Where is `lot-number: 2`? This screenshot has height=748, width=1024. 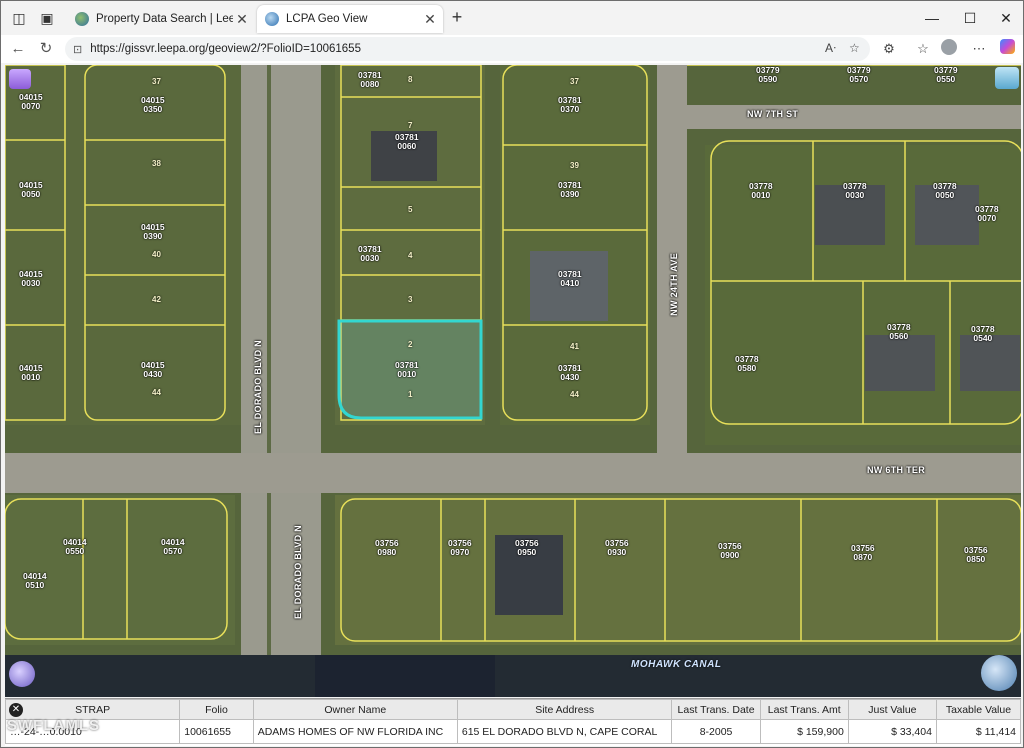
lot-number: 2 is located at coordinates (410, 344).